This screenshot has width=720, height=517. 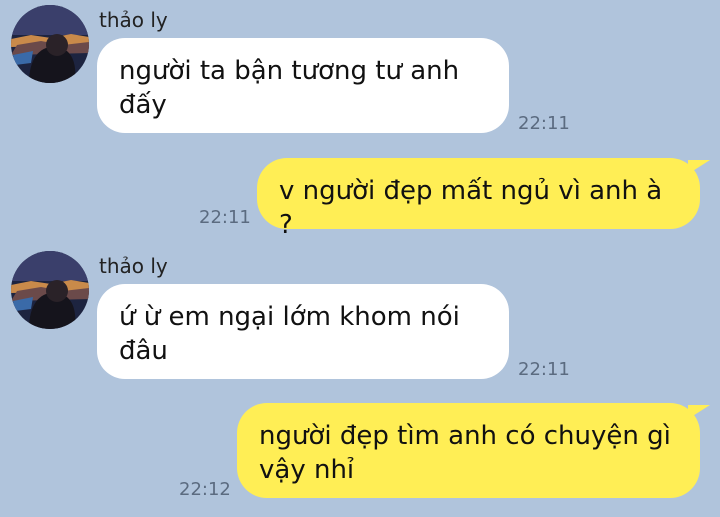 I want to click on message-text: ứ ừ em ngại lớm khom nói đâu, so click(x=289, y=334).